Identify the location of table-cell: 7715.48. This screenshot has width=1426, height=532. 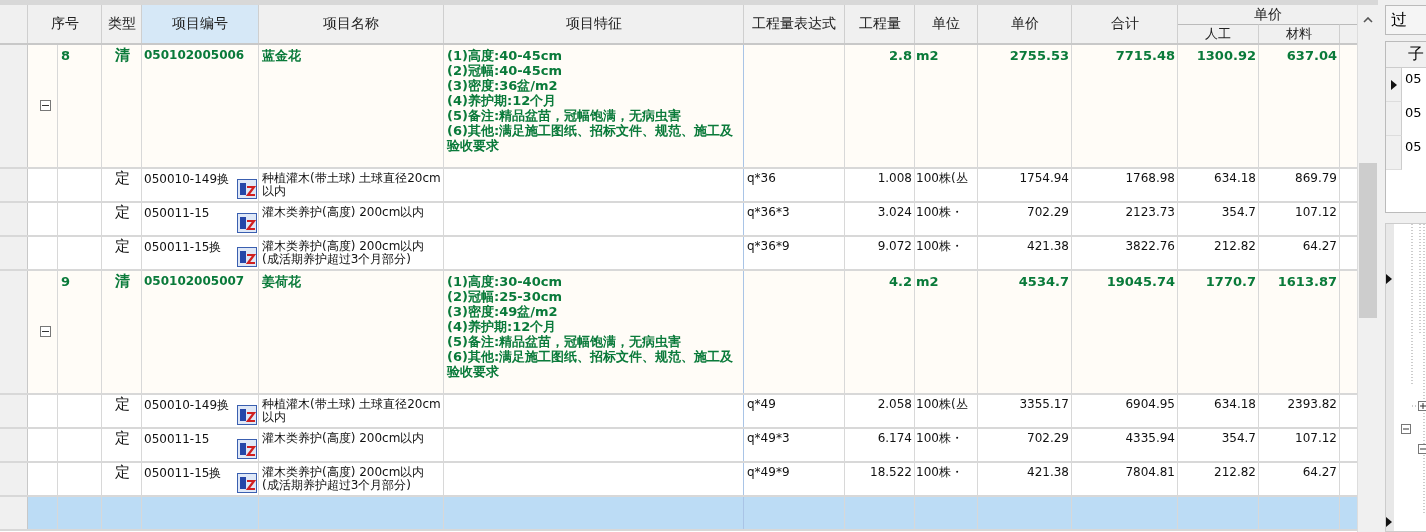
(1125, 106).